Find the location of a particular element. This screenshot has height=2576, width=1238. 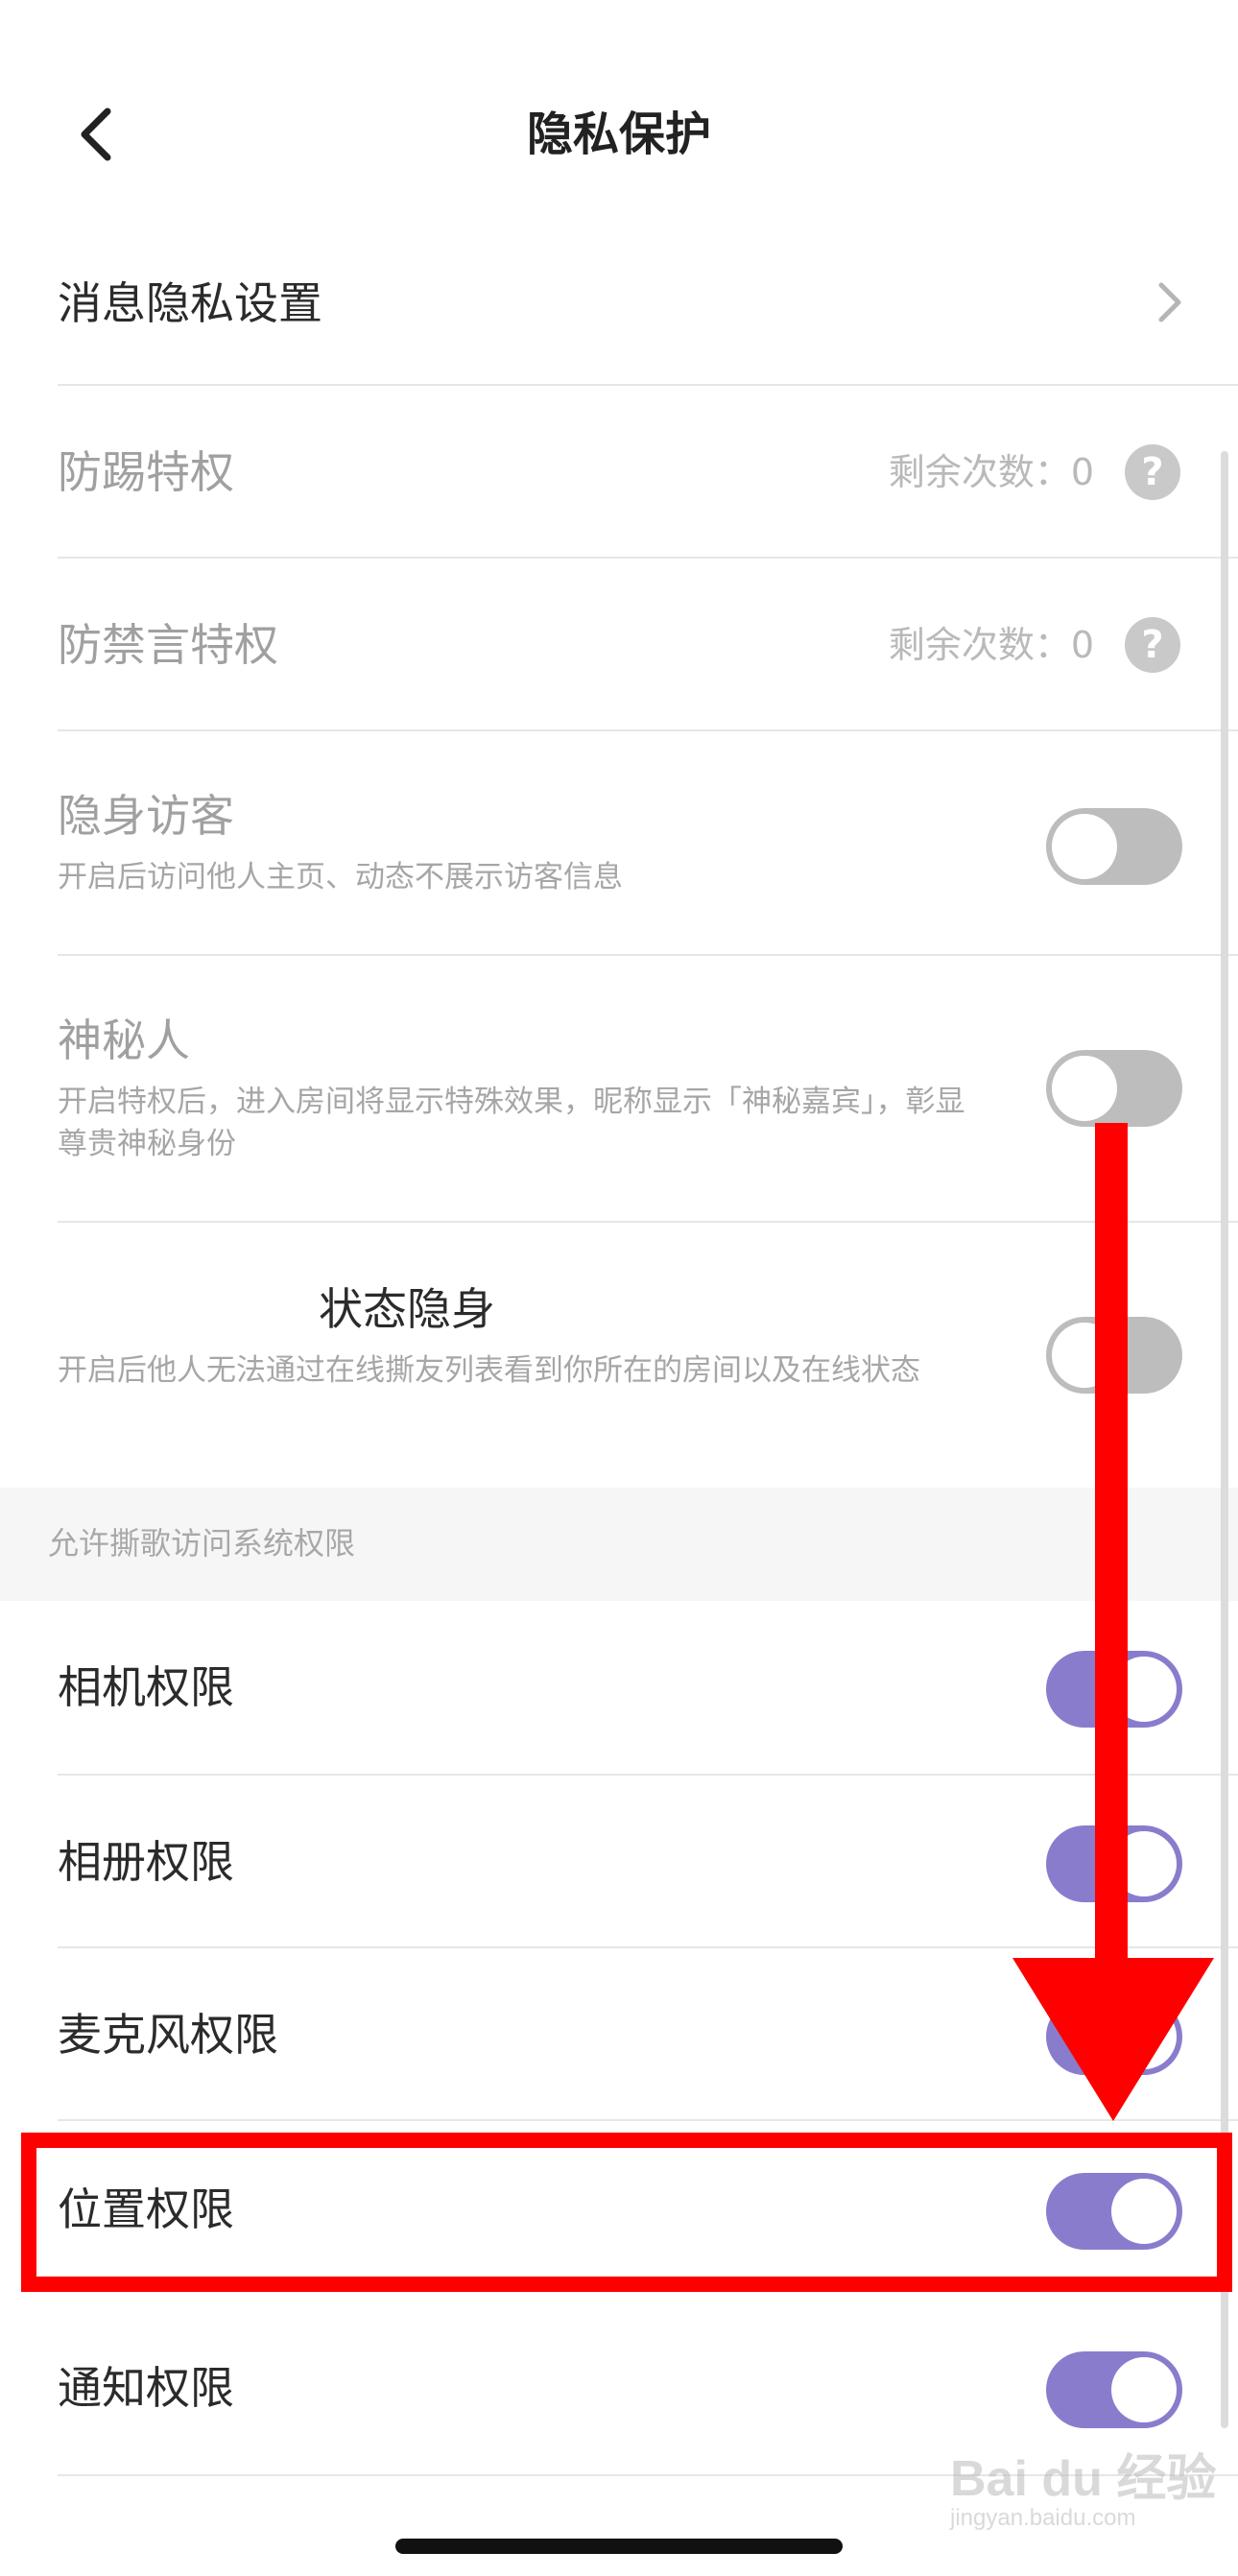

anti-mute-label: 防禁言特权 is located at coordinates (168, 645).